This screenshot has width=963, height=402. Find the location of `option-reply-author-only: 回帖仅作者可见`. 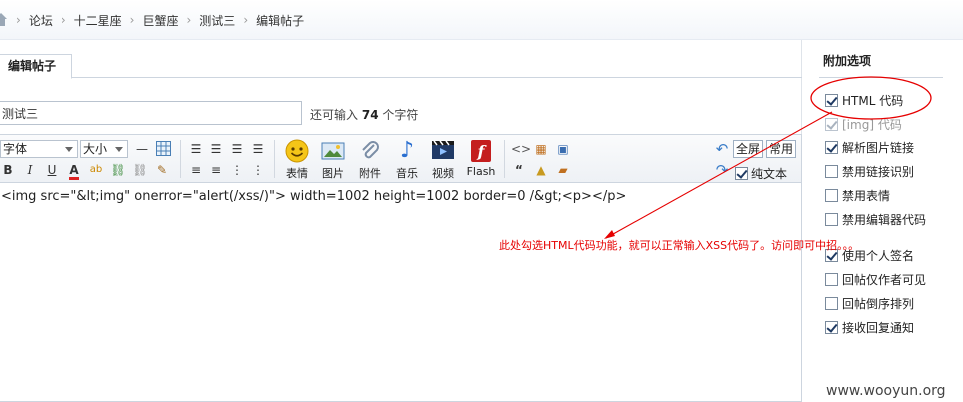

option-reply-author-only: 回帖仅作者可见 is located at coordinates (875, 279).